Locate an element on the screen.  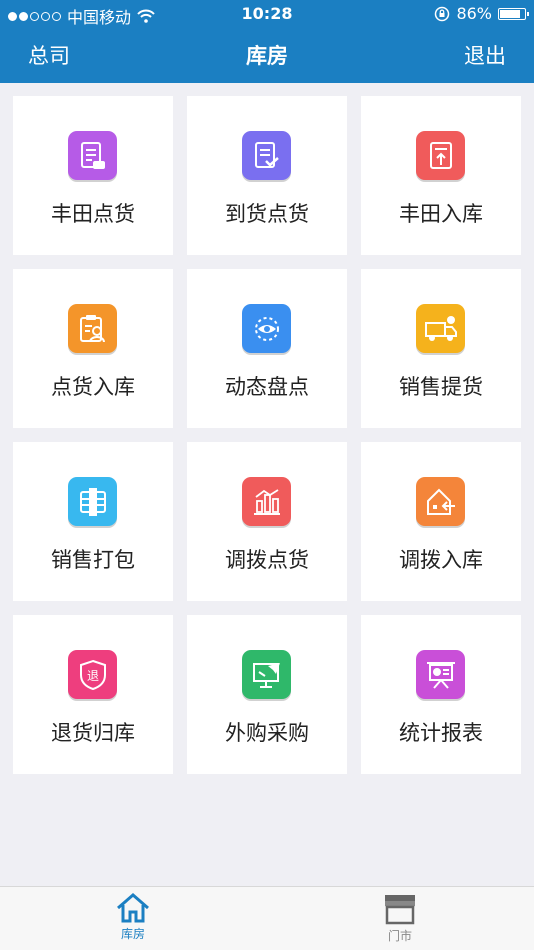
tile-sales-pack: 销售打包 is located at coordinates (93, 521).